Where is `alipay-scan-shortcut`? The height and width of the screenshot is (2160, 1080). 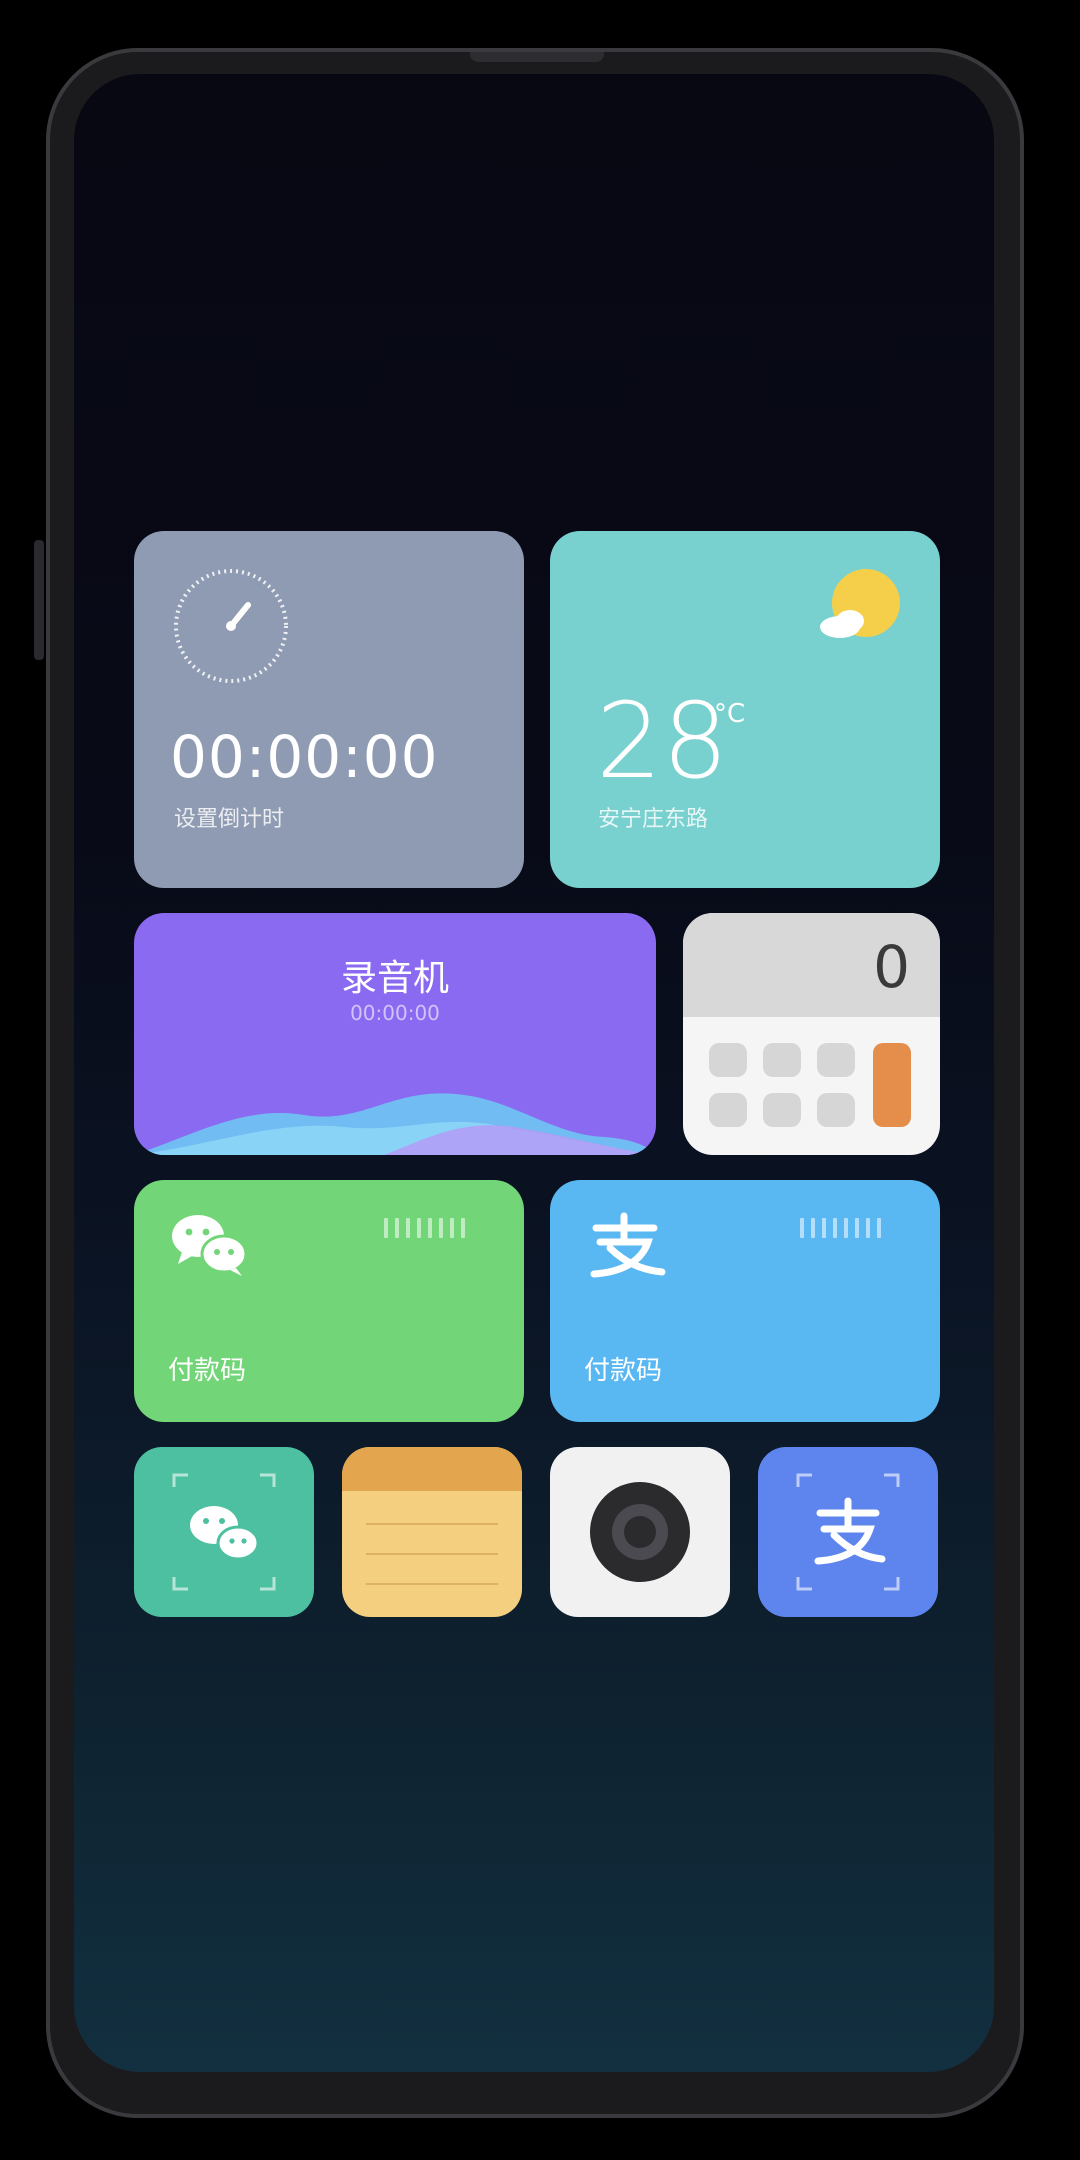
alipay-scan-shortcut is located at coordinates (848, 1532).